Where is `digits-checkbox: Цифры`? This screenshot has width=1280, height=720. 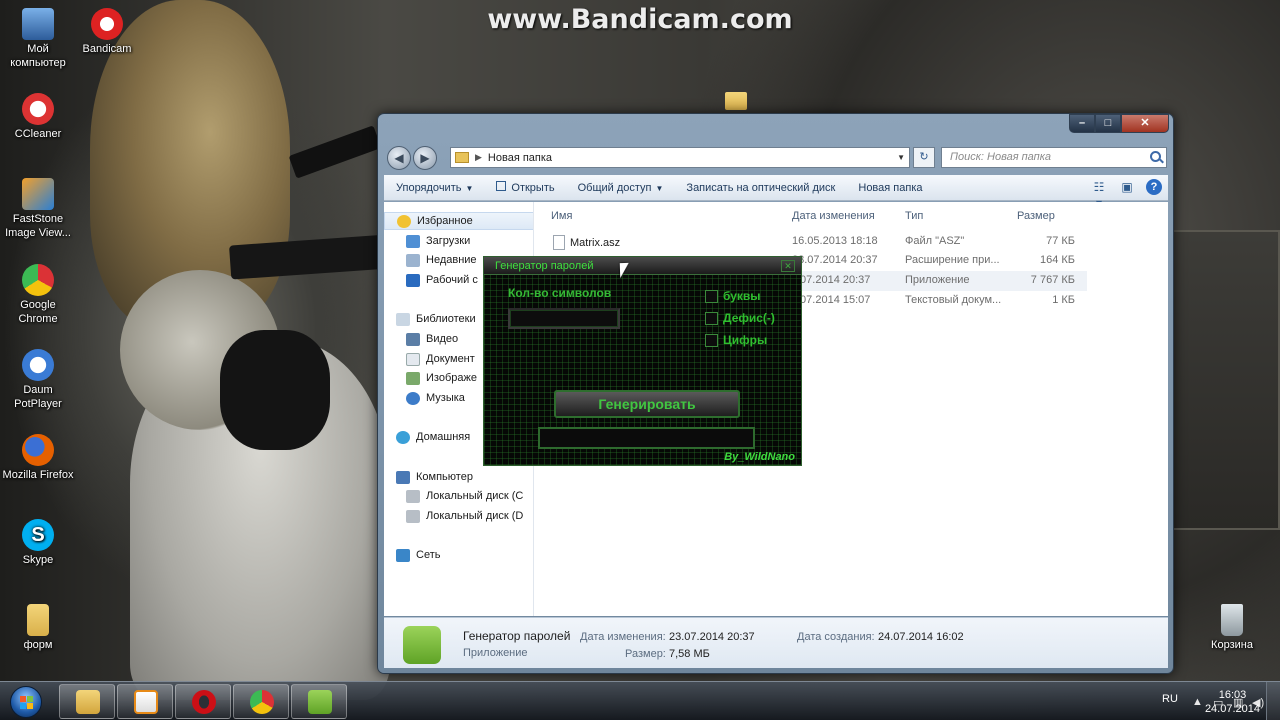 digits-checkbox: Цифры is located at coordinates (736, 340).